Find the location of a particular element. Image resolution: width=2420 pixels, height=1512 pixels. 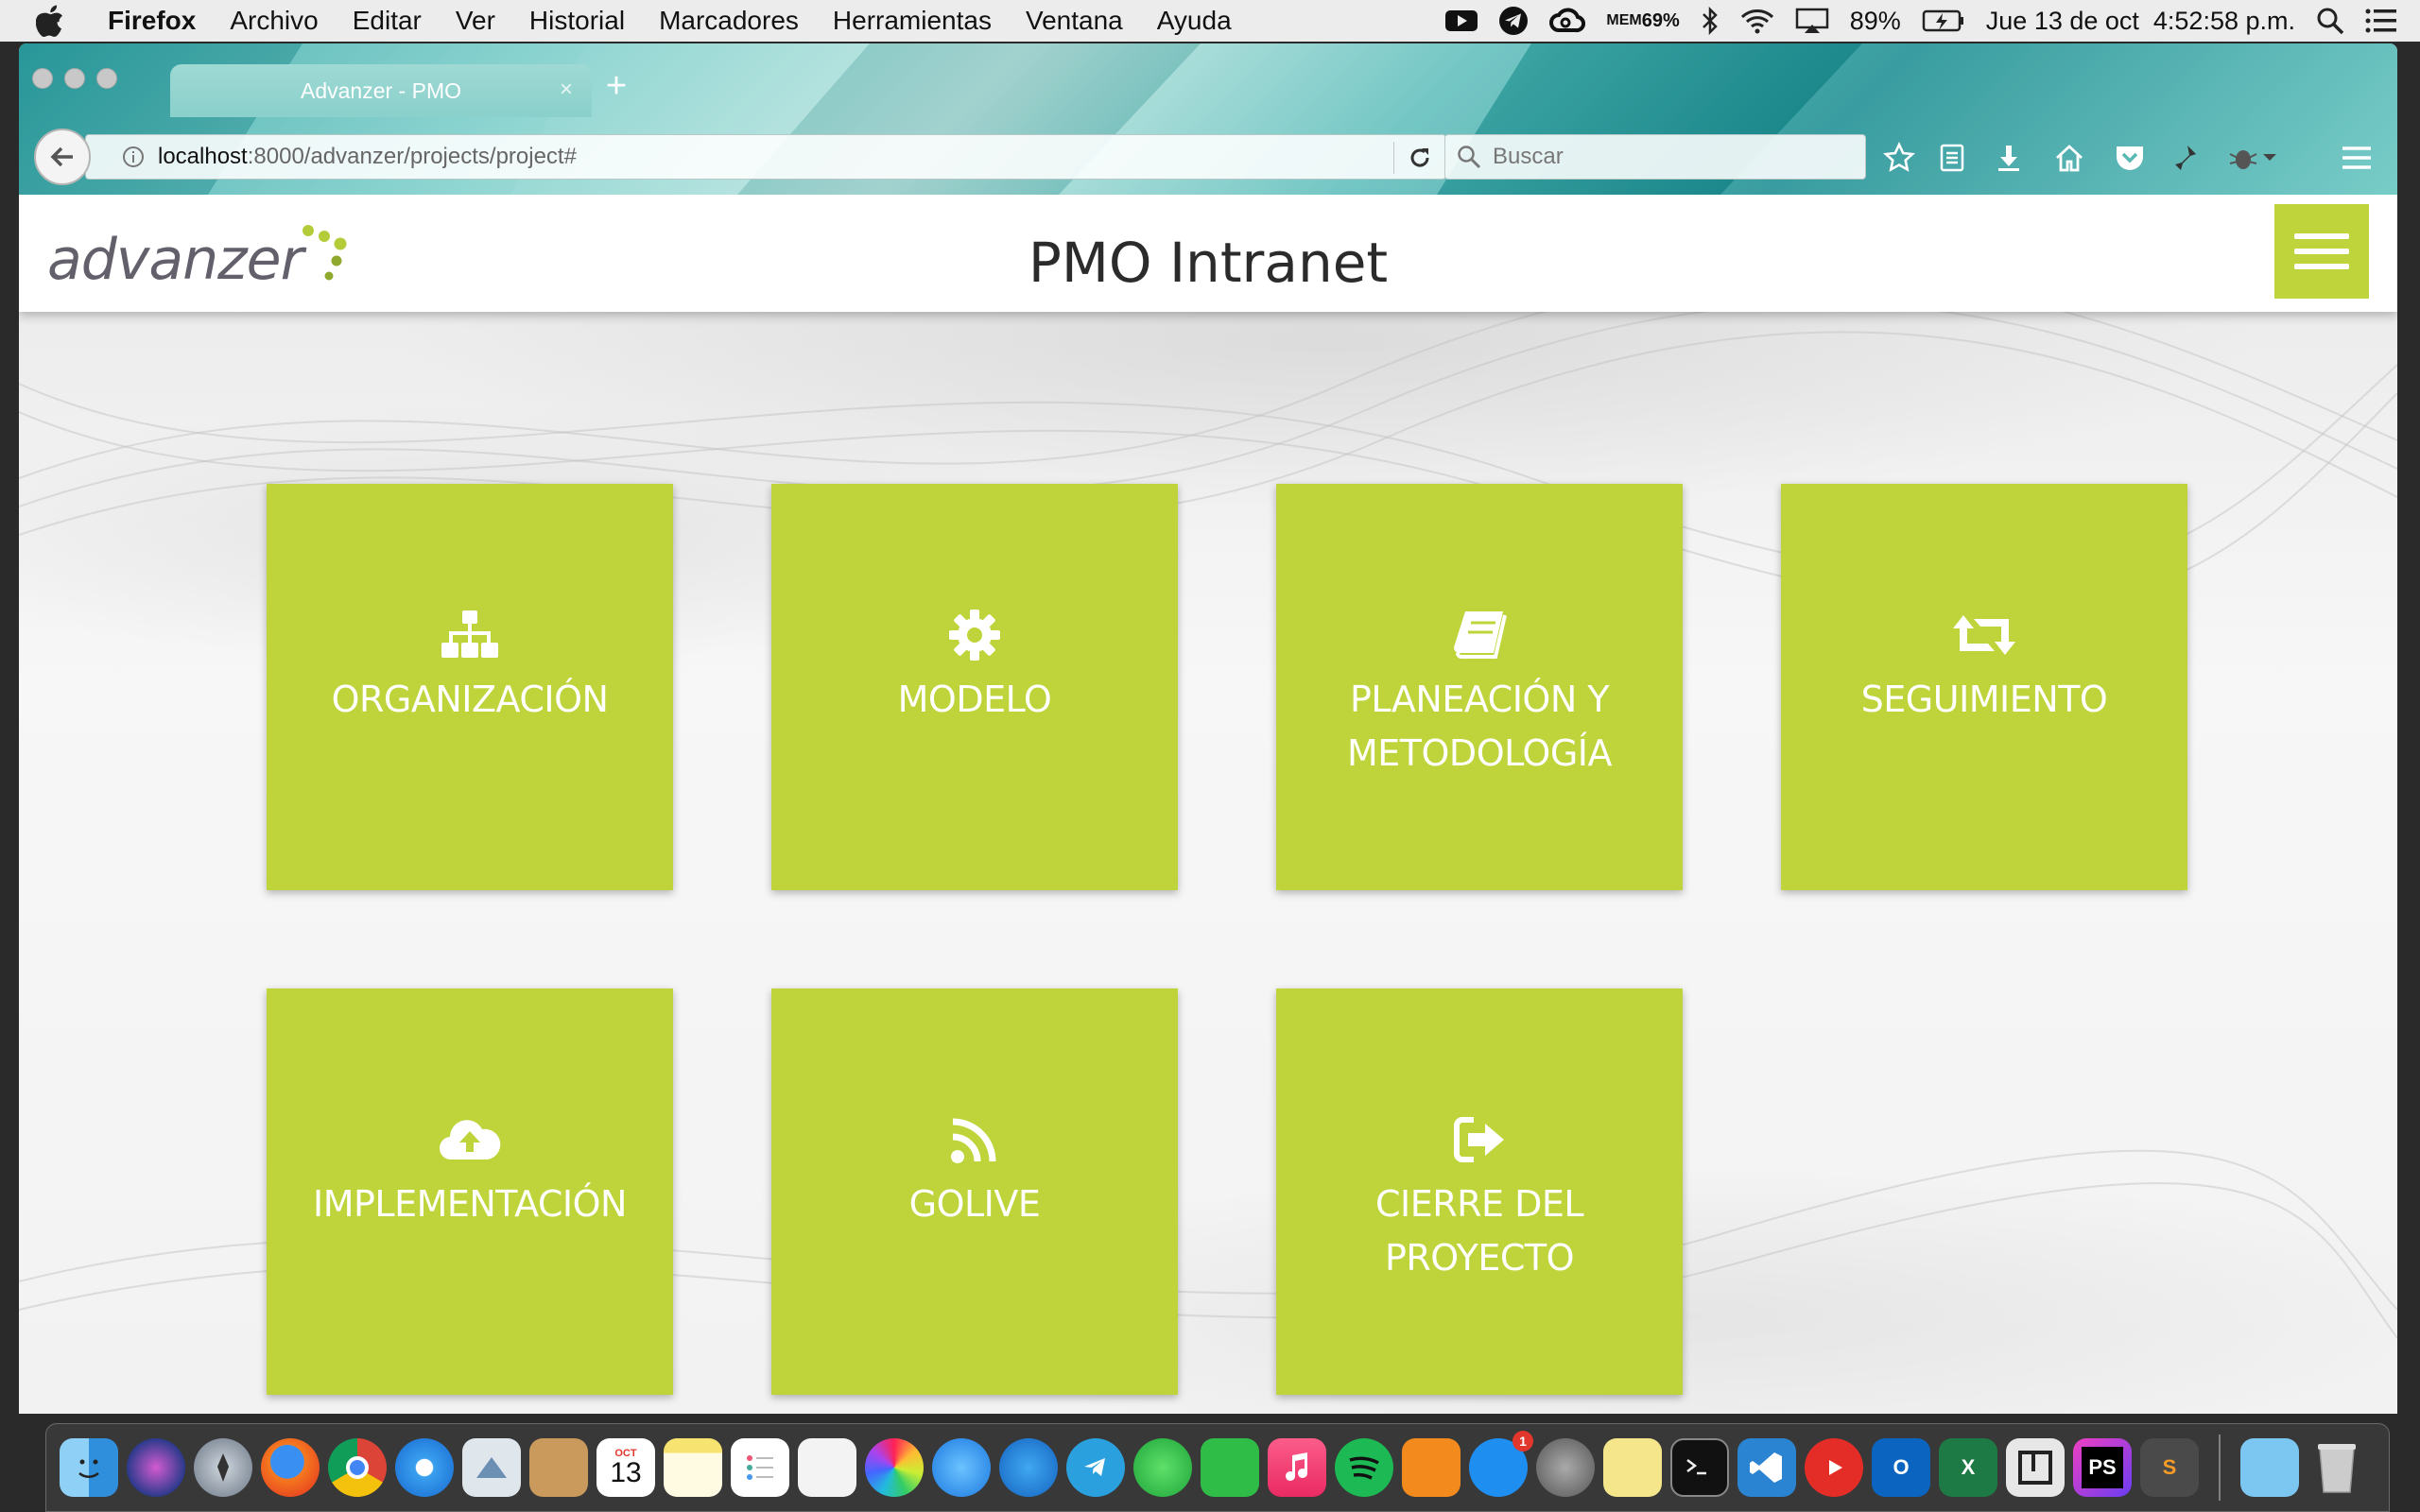

tile-implementacion: IMPLEMENTACIÓN is located at coordinates (470, 1191).